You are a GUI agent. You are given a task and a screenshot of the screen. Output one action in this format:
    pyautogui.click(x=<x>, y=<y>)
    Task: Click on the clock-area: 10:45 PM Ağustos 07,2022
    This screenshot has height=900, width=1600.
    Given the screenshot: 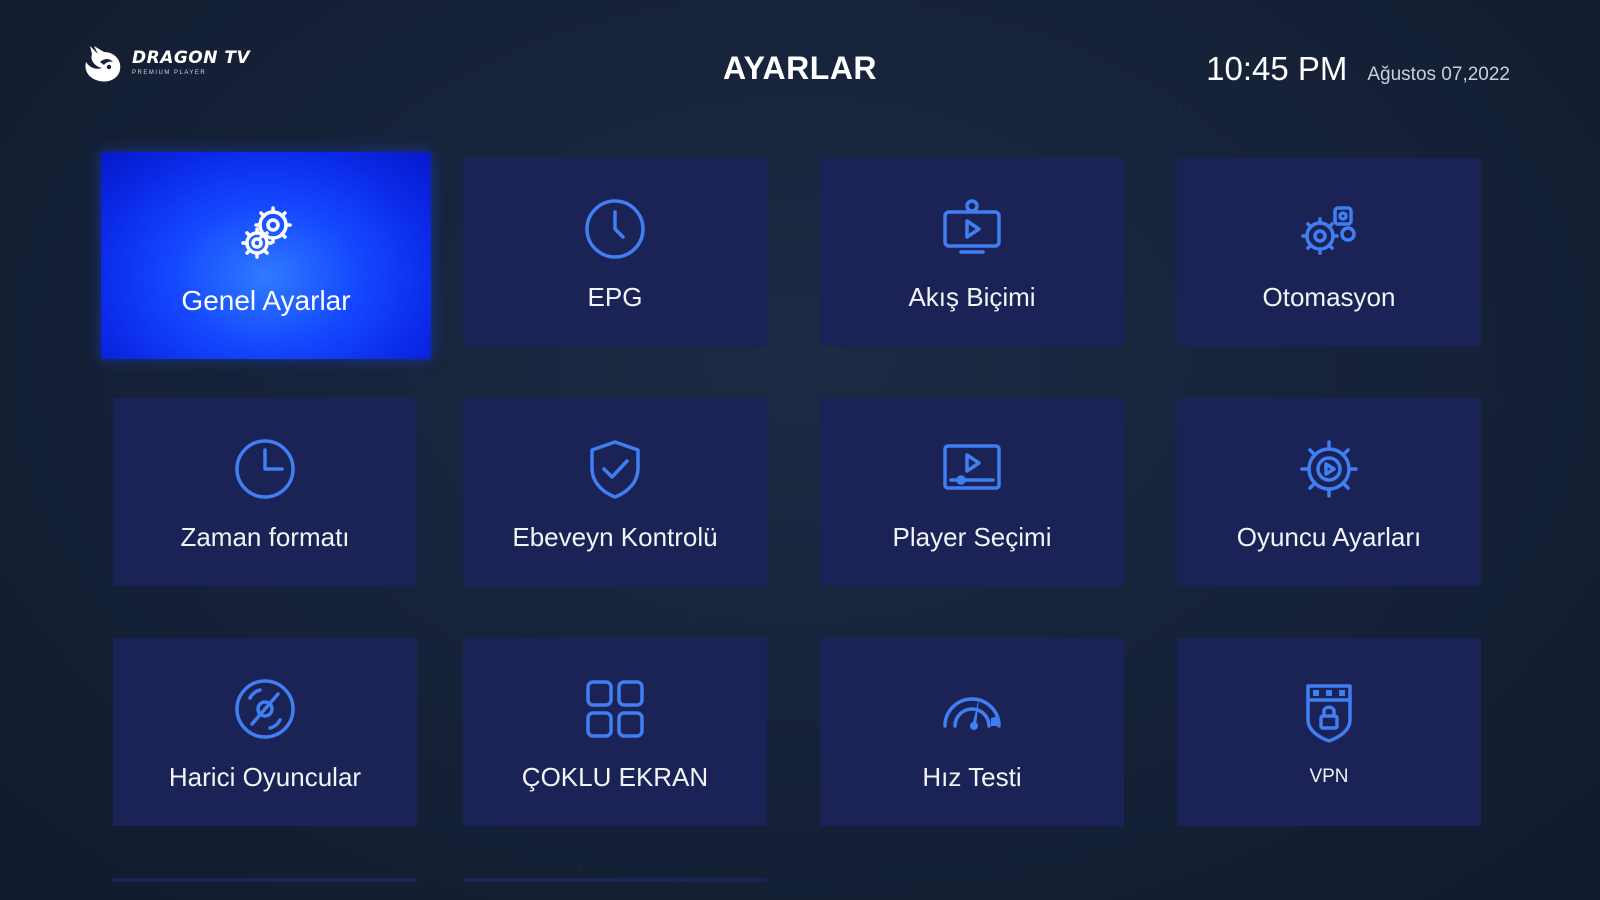 What is the action you would take?
    pyautogui.click(x=1358, y=69)
    